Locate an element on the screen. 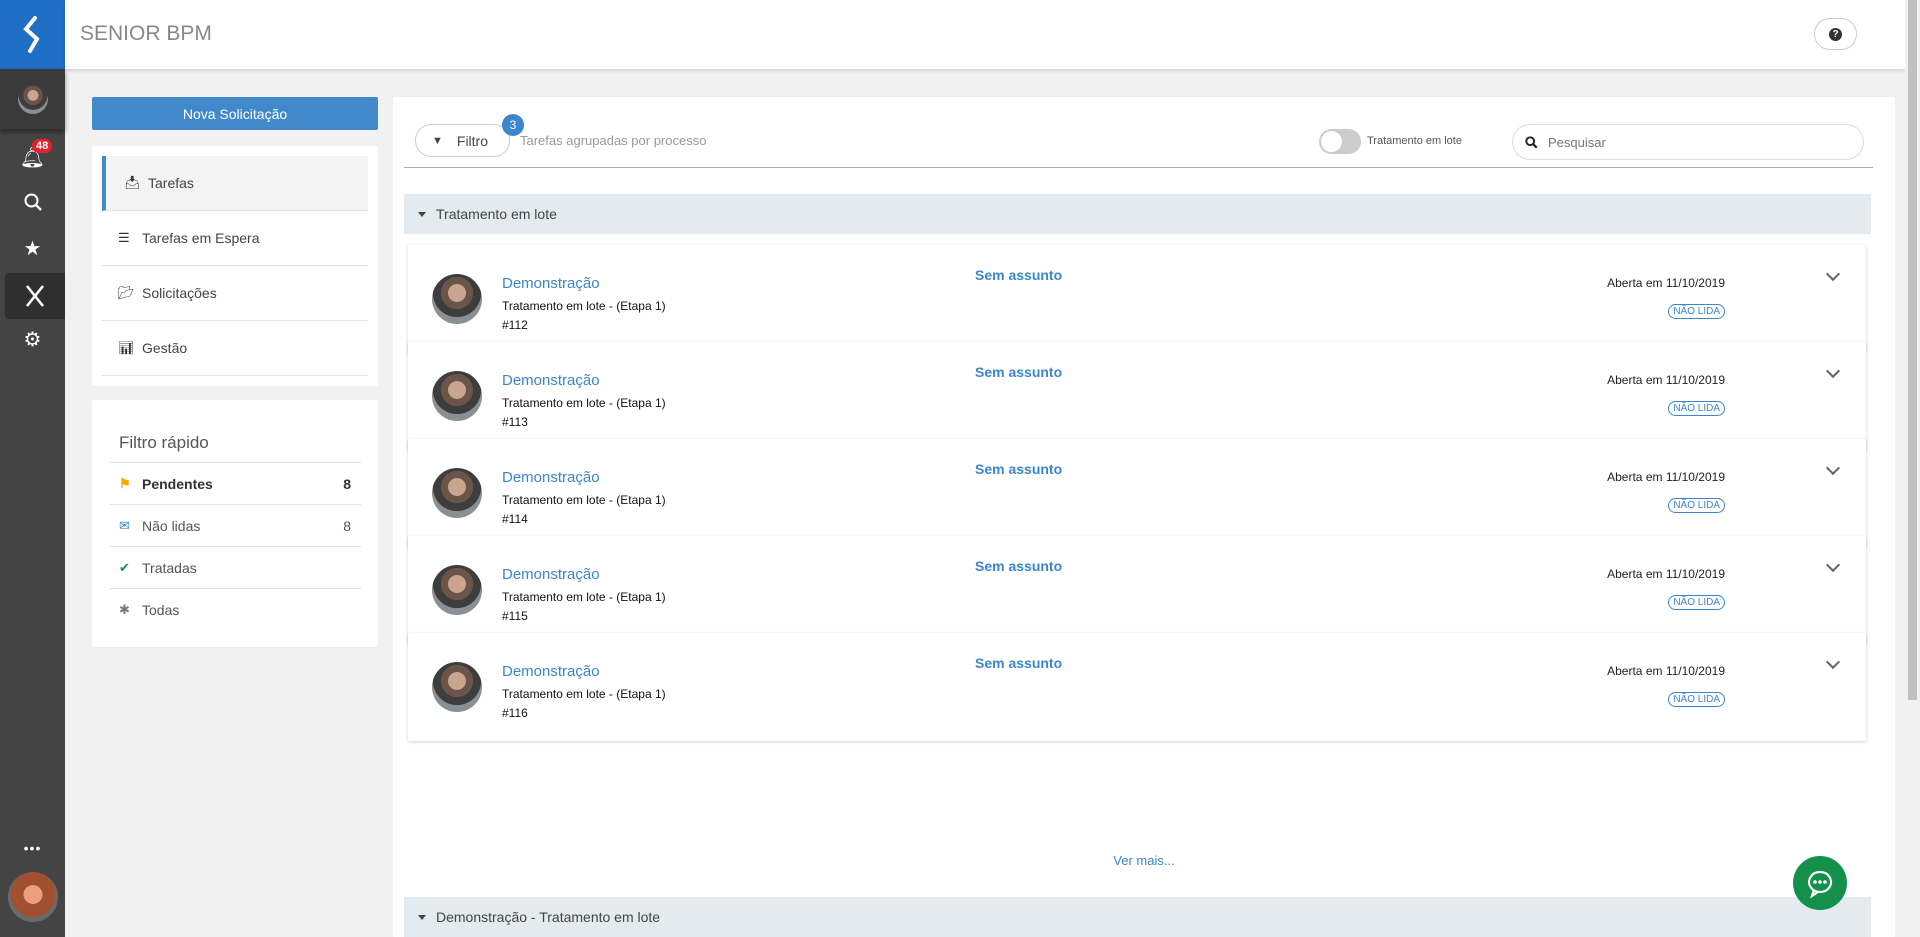 The width and height of the screenshot is (1920, 937). star-icon: ★ is located at coordinates (32, 248).